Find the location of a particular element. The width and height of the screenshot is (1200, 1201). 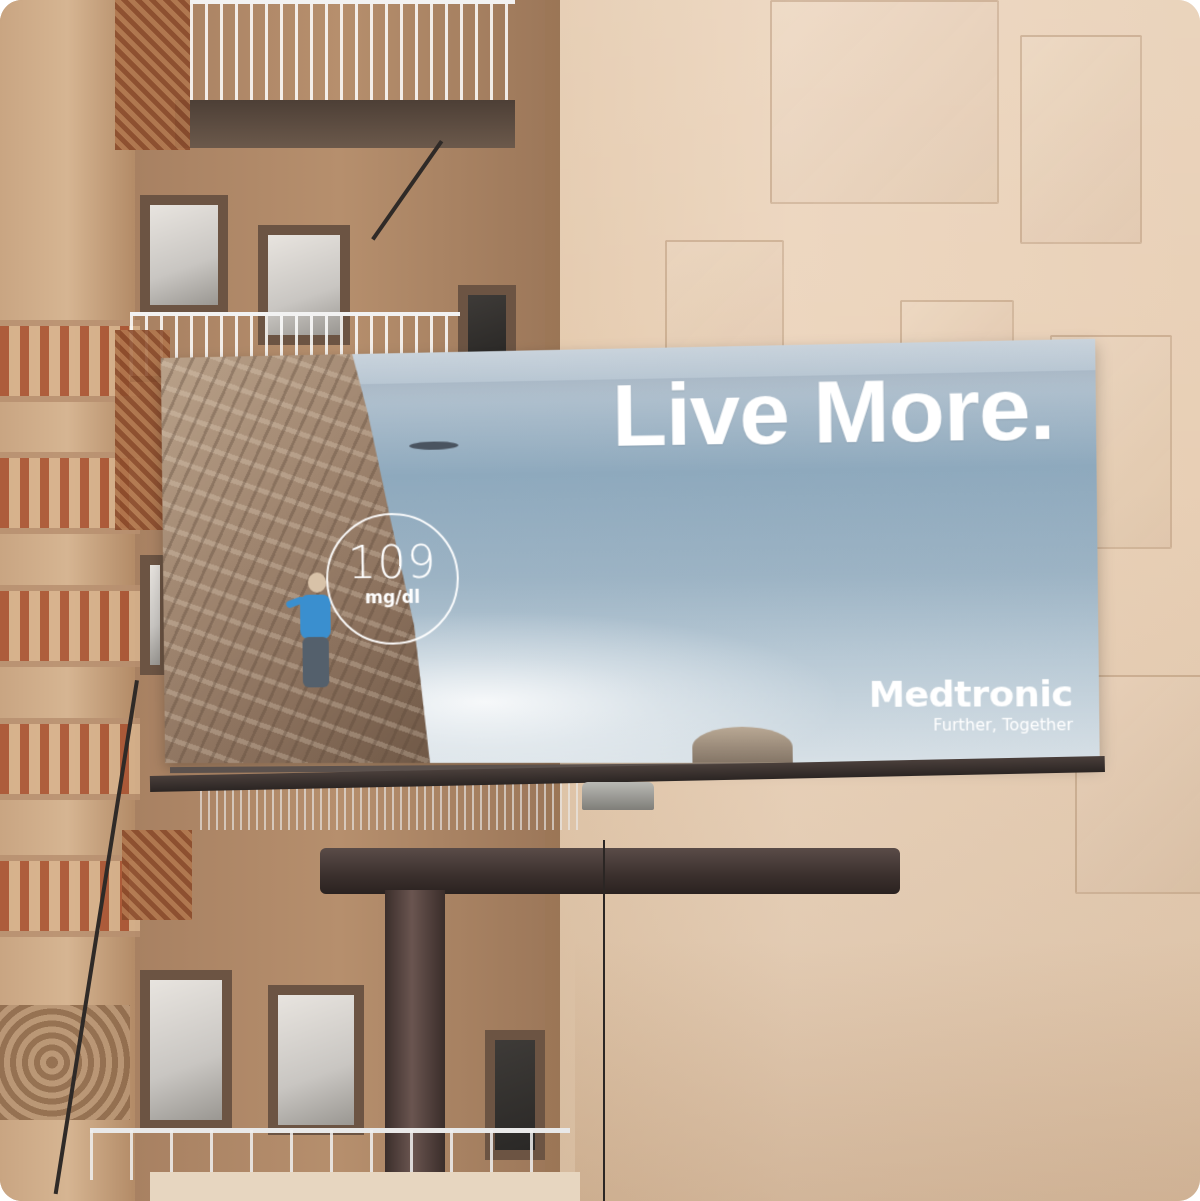

brand-tagline: Further, Together is located at coordinates (1003, 725).